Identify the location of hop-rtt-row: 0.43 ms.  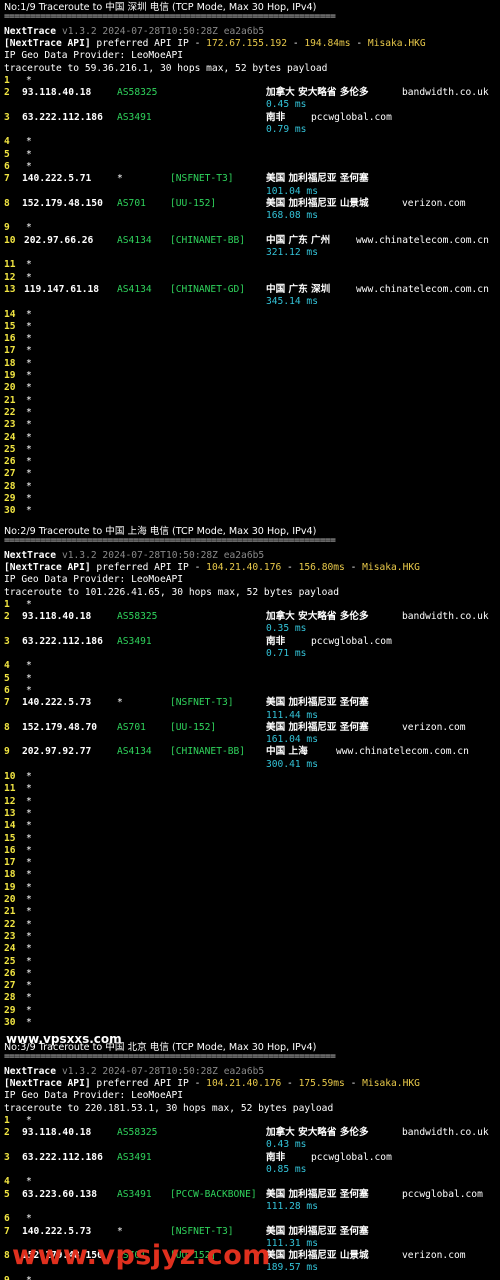
(250, 1145).